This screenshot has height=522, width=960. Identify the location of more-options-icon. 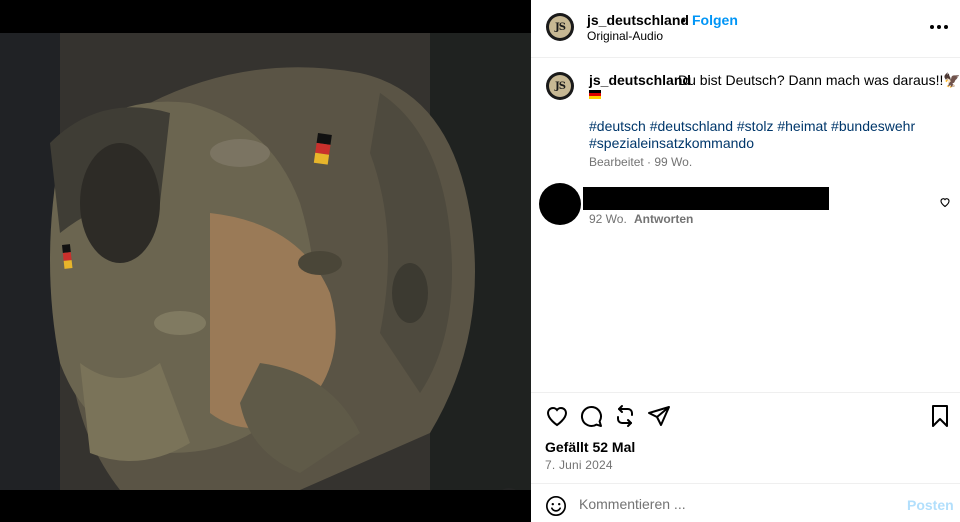
(939, 27).